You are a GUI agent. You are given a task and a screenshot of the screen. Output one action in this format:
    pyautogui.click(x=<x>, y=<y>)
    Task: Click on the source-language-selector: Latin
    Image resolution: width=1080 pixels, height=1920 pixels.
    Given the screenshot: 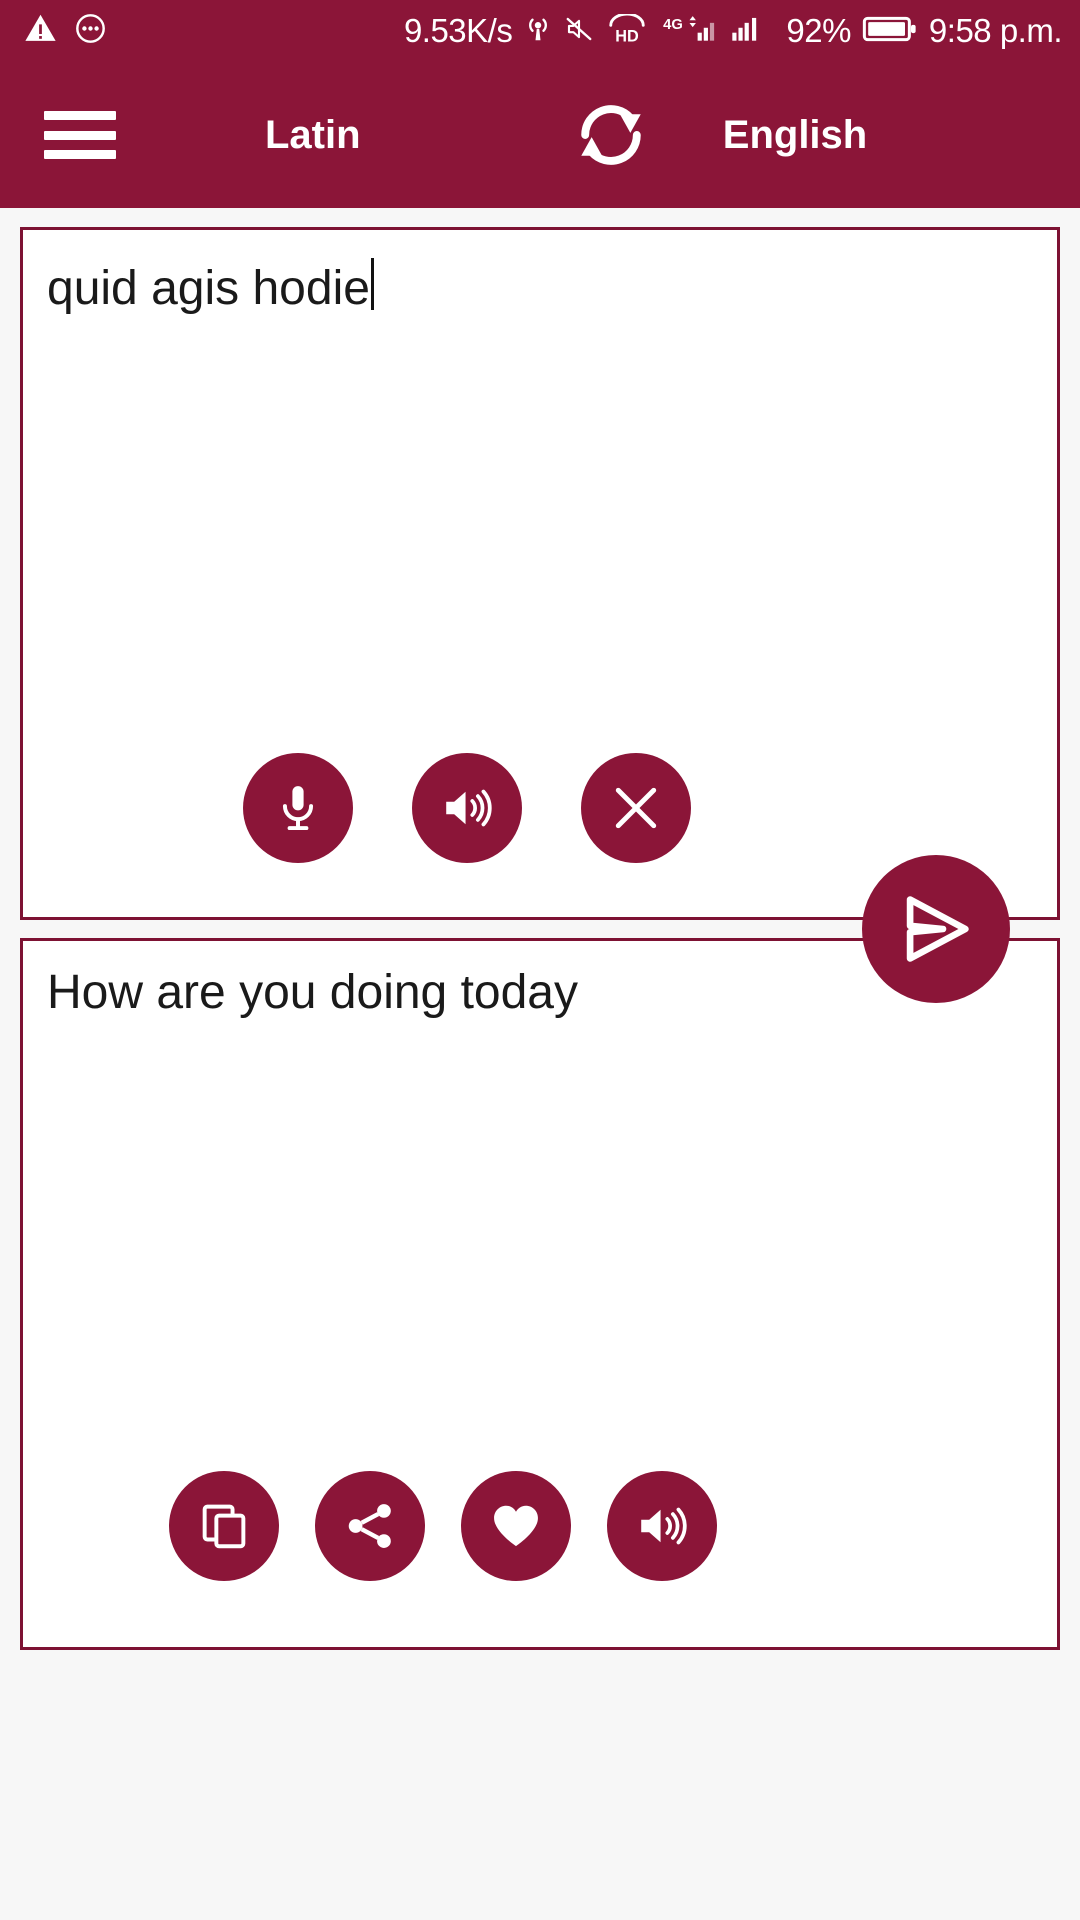 What is the action you would take?
    pyautogui.click(x=313, y=135)
    